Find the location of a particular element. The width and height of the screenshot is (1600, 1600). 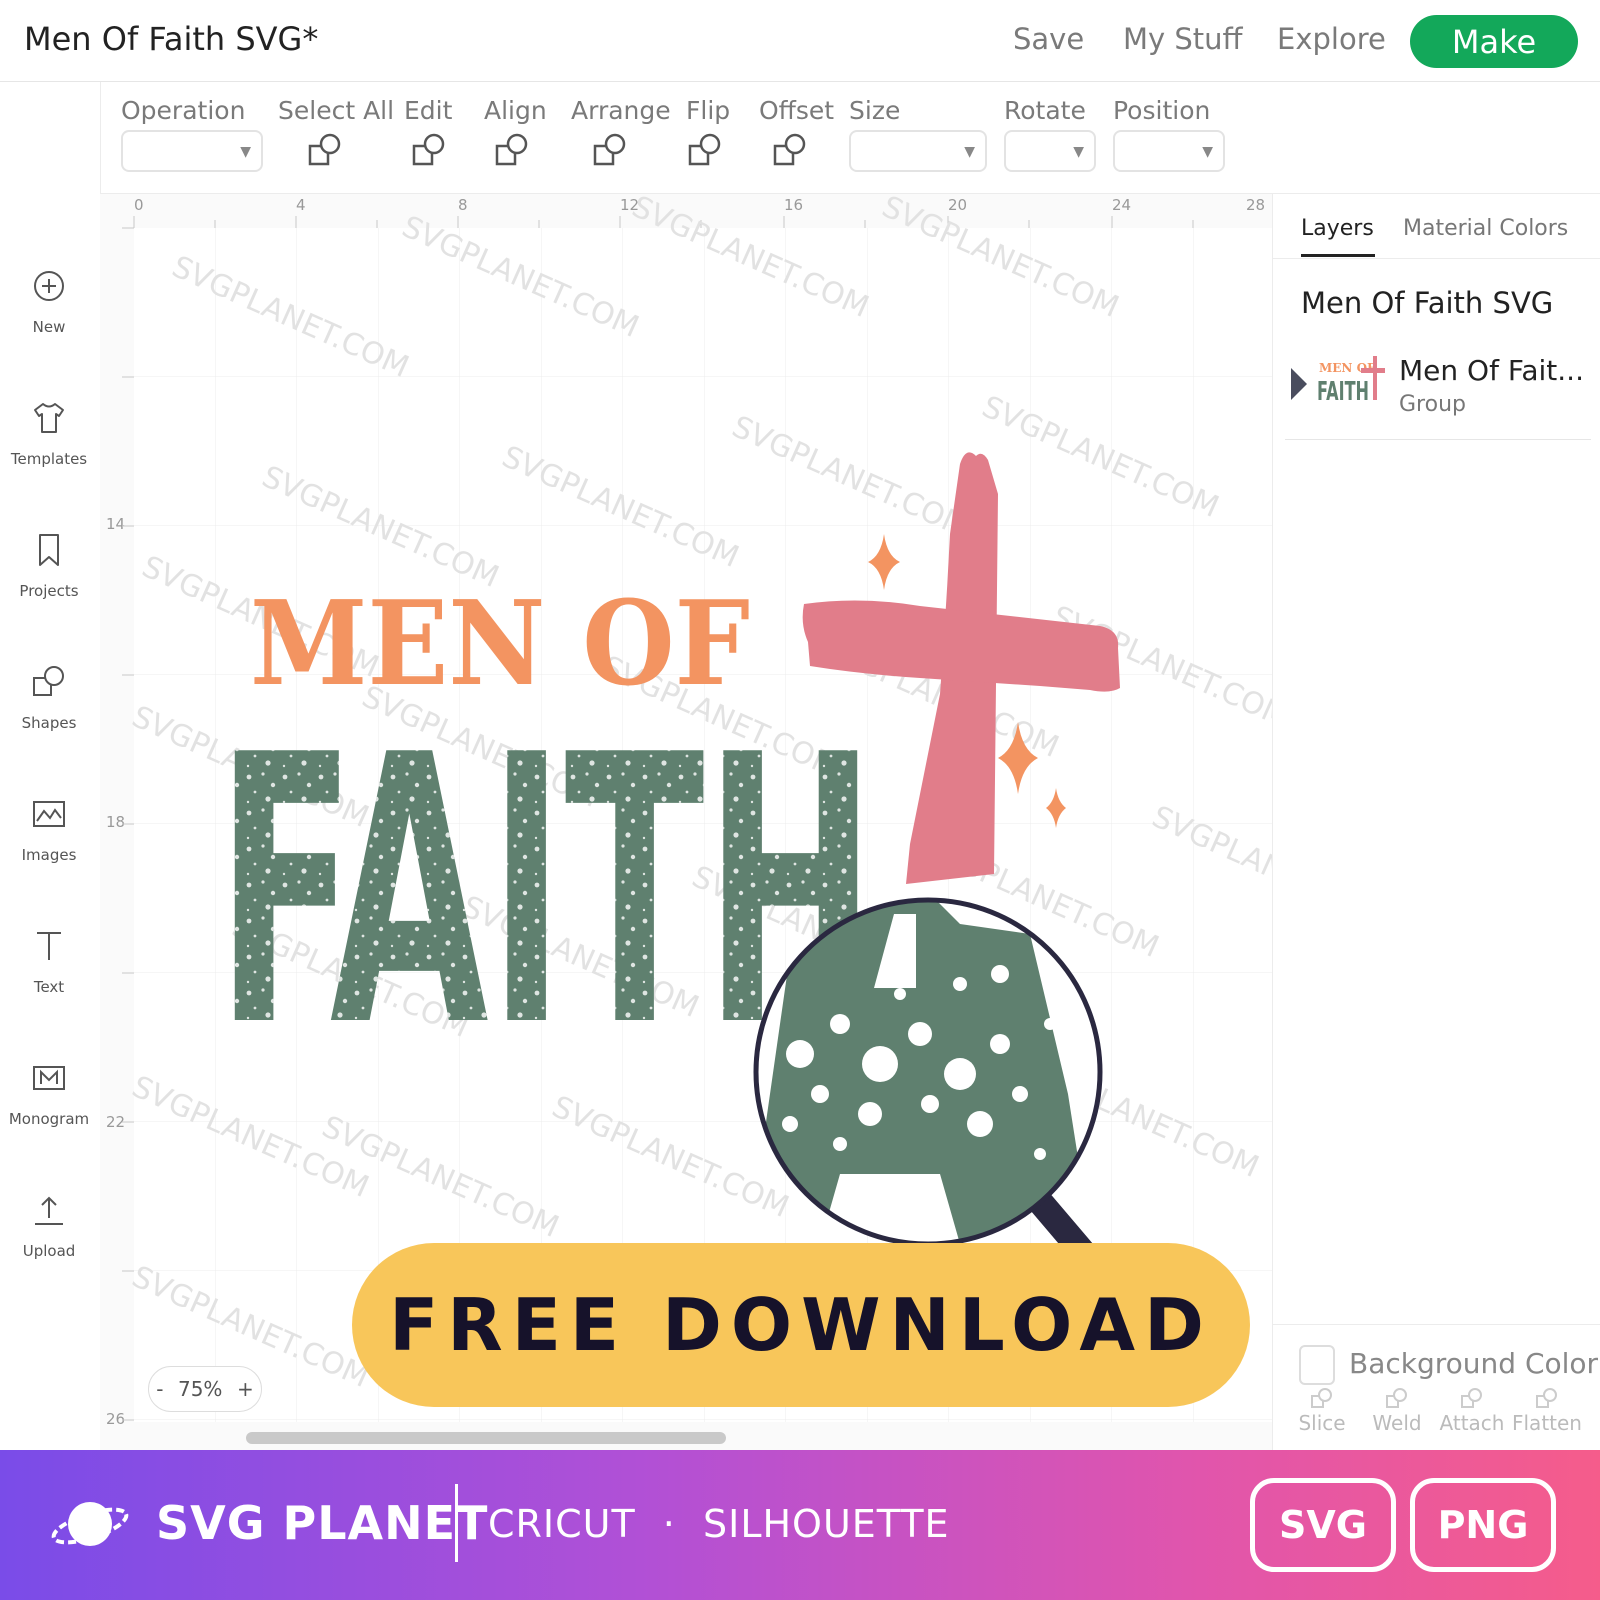

arrange-label: Arrange is located at coordinates (621, 110).